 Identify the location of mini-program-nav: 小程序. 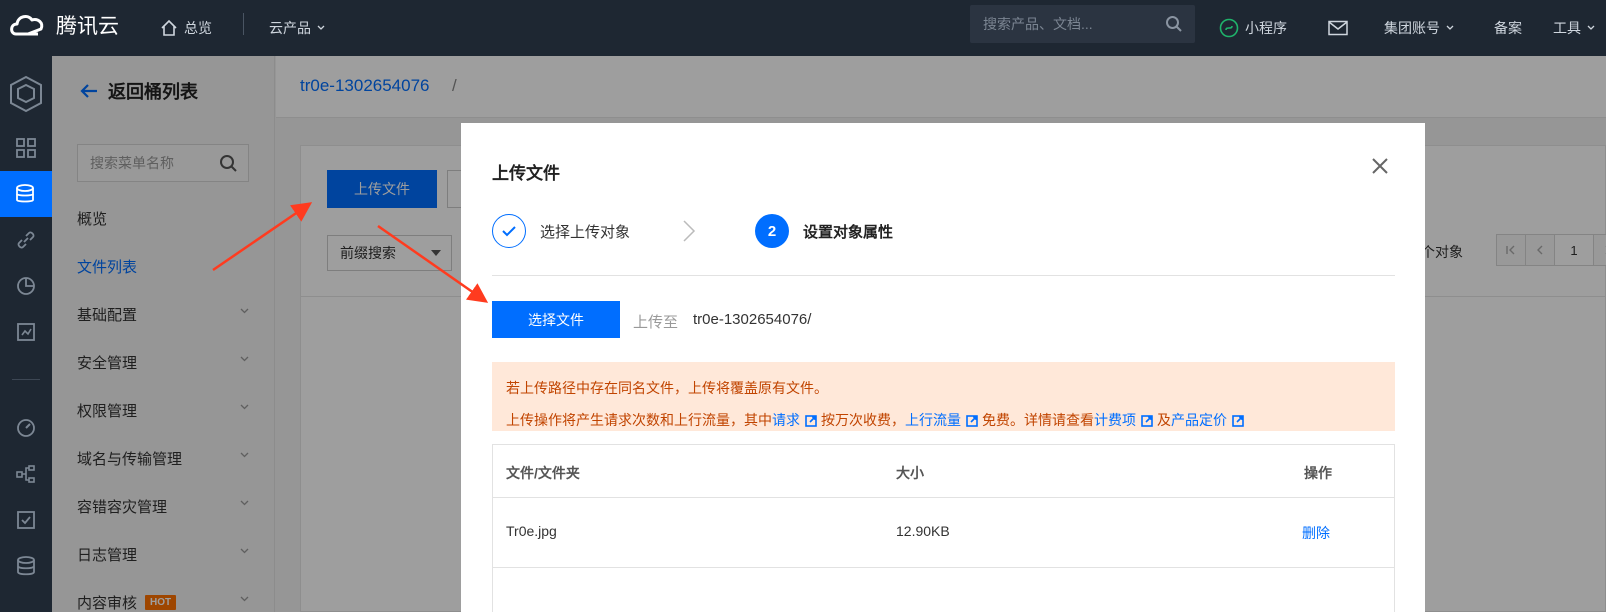
(1253, 28).